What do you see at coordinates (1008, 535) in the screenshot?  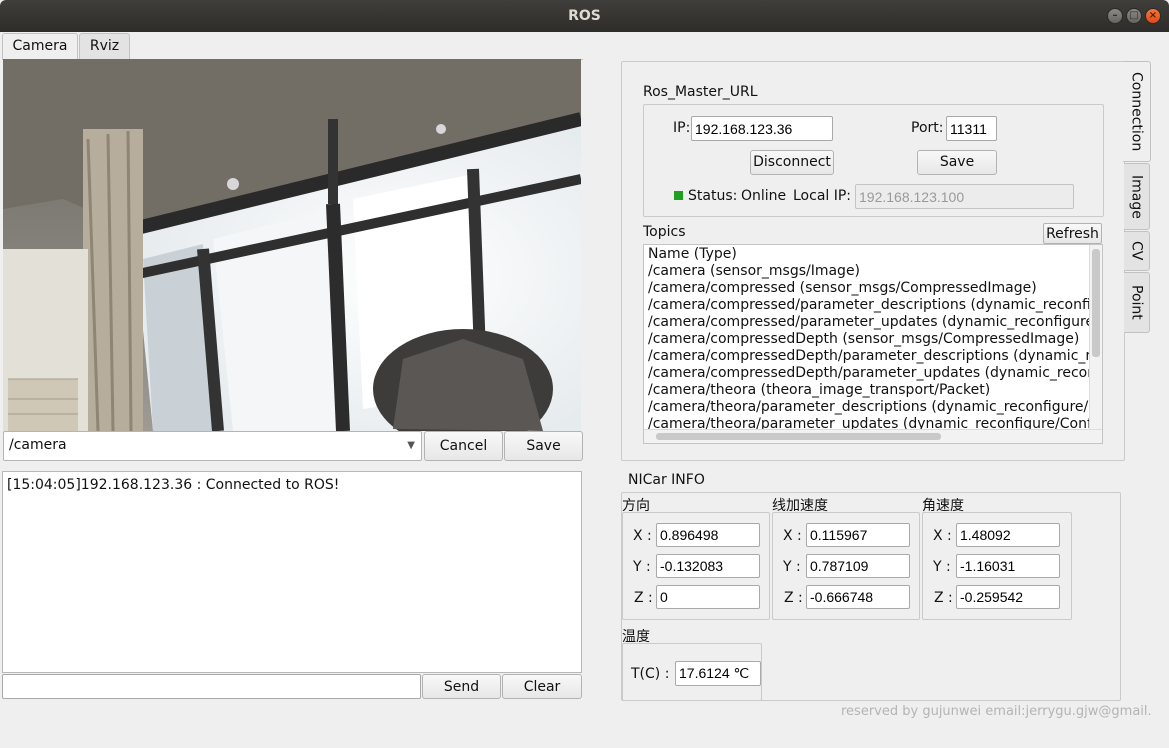 I see `angular-velocity-x-field` at bounding box center [1008, 535].